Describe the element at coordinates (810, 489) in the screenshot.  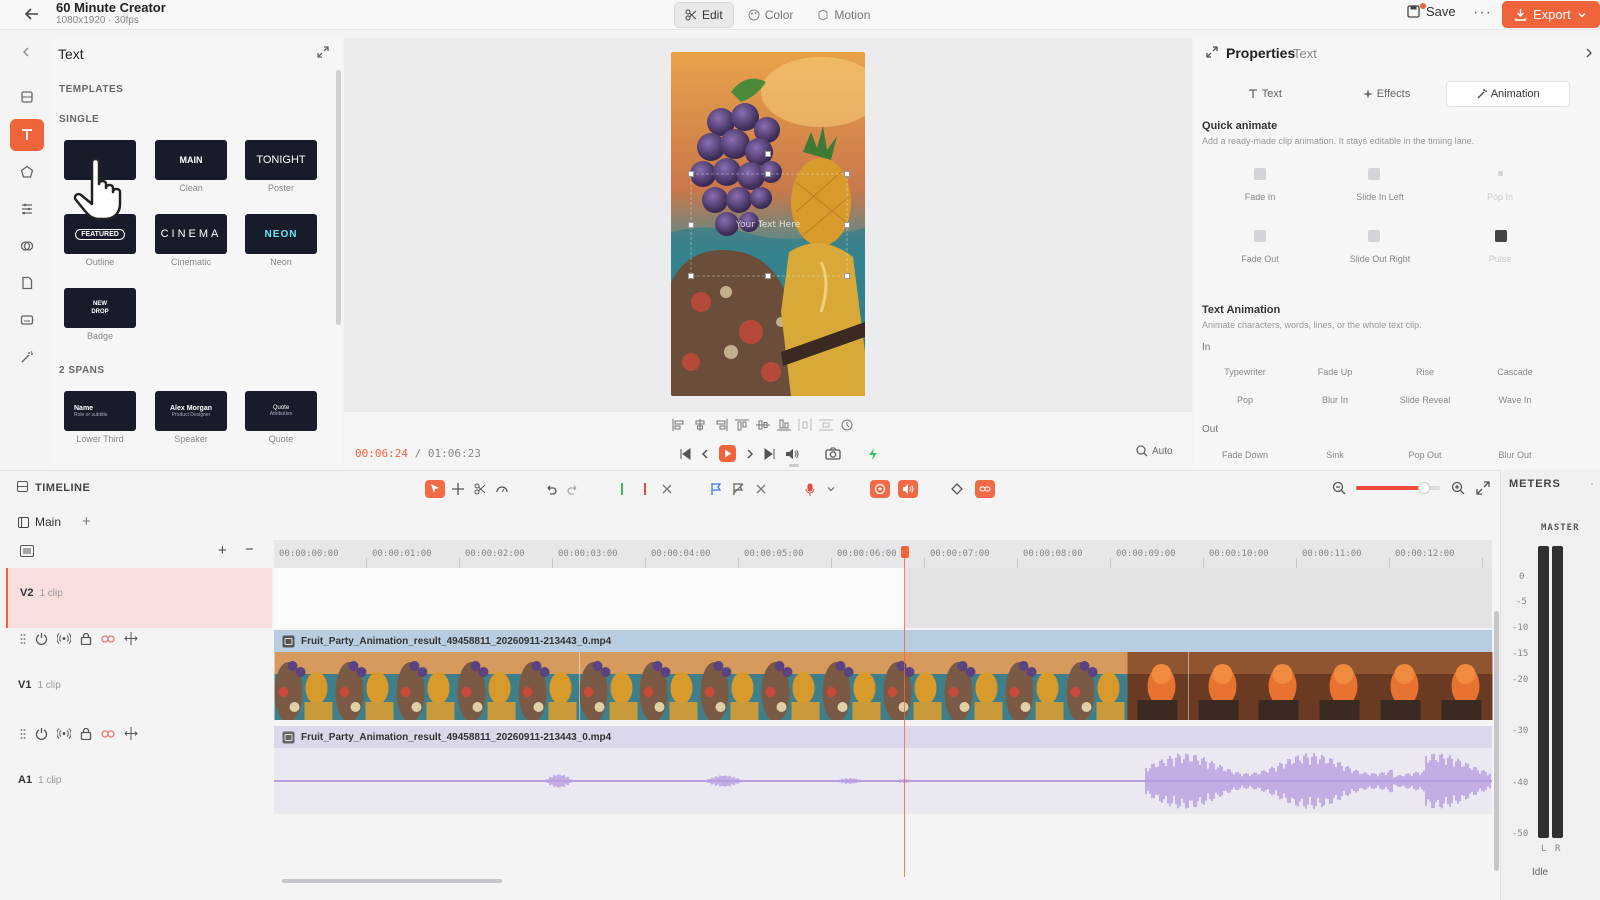
I see `record-voice-icon` at that location.